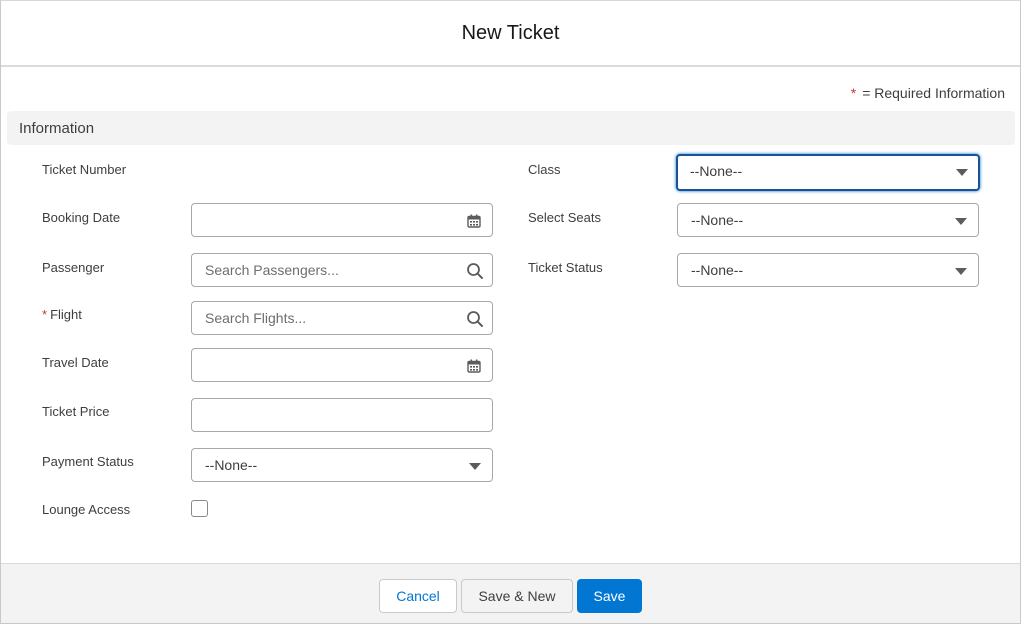  Describe the element at coordinates (66, 314) in the screenshot. I see `flight-label-text: Flight` at that location.